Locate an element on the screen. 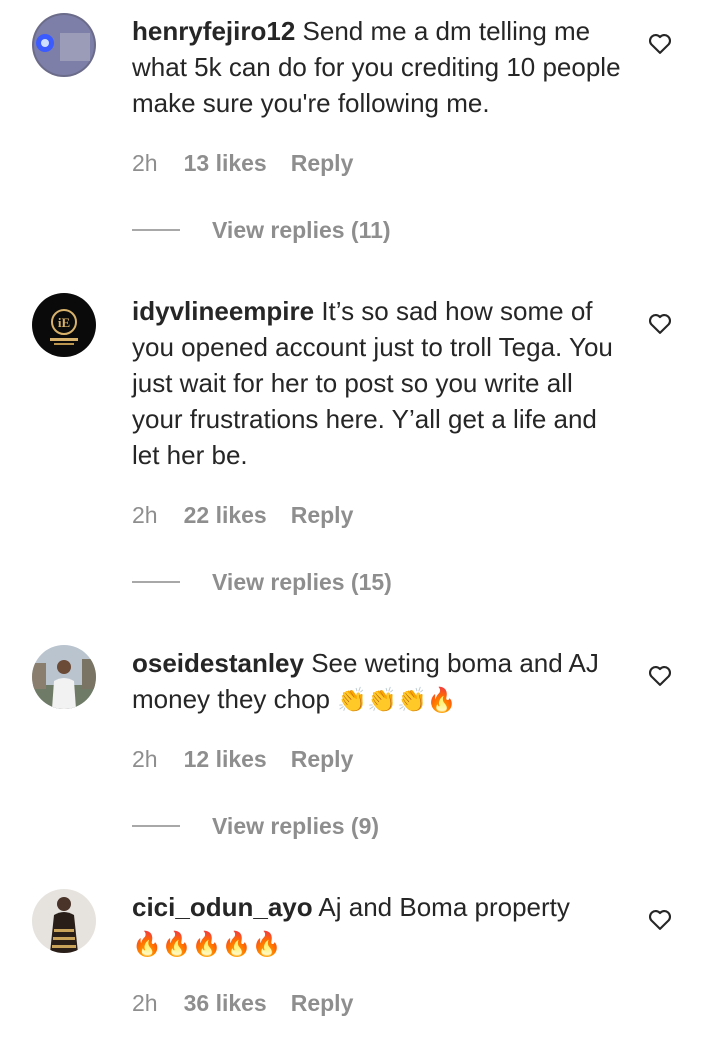 This screenshot has height=1042, width=720. svg-text: iE is located at coordinates (64, 322).